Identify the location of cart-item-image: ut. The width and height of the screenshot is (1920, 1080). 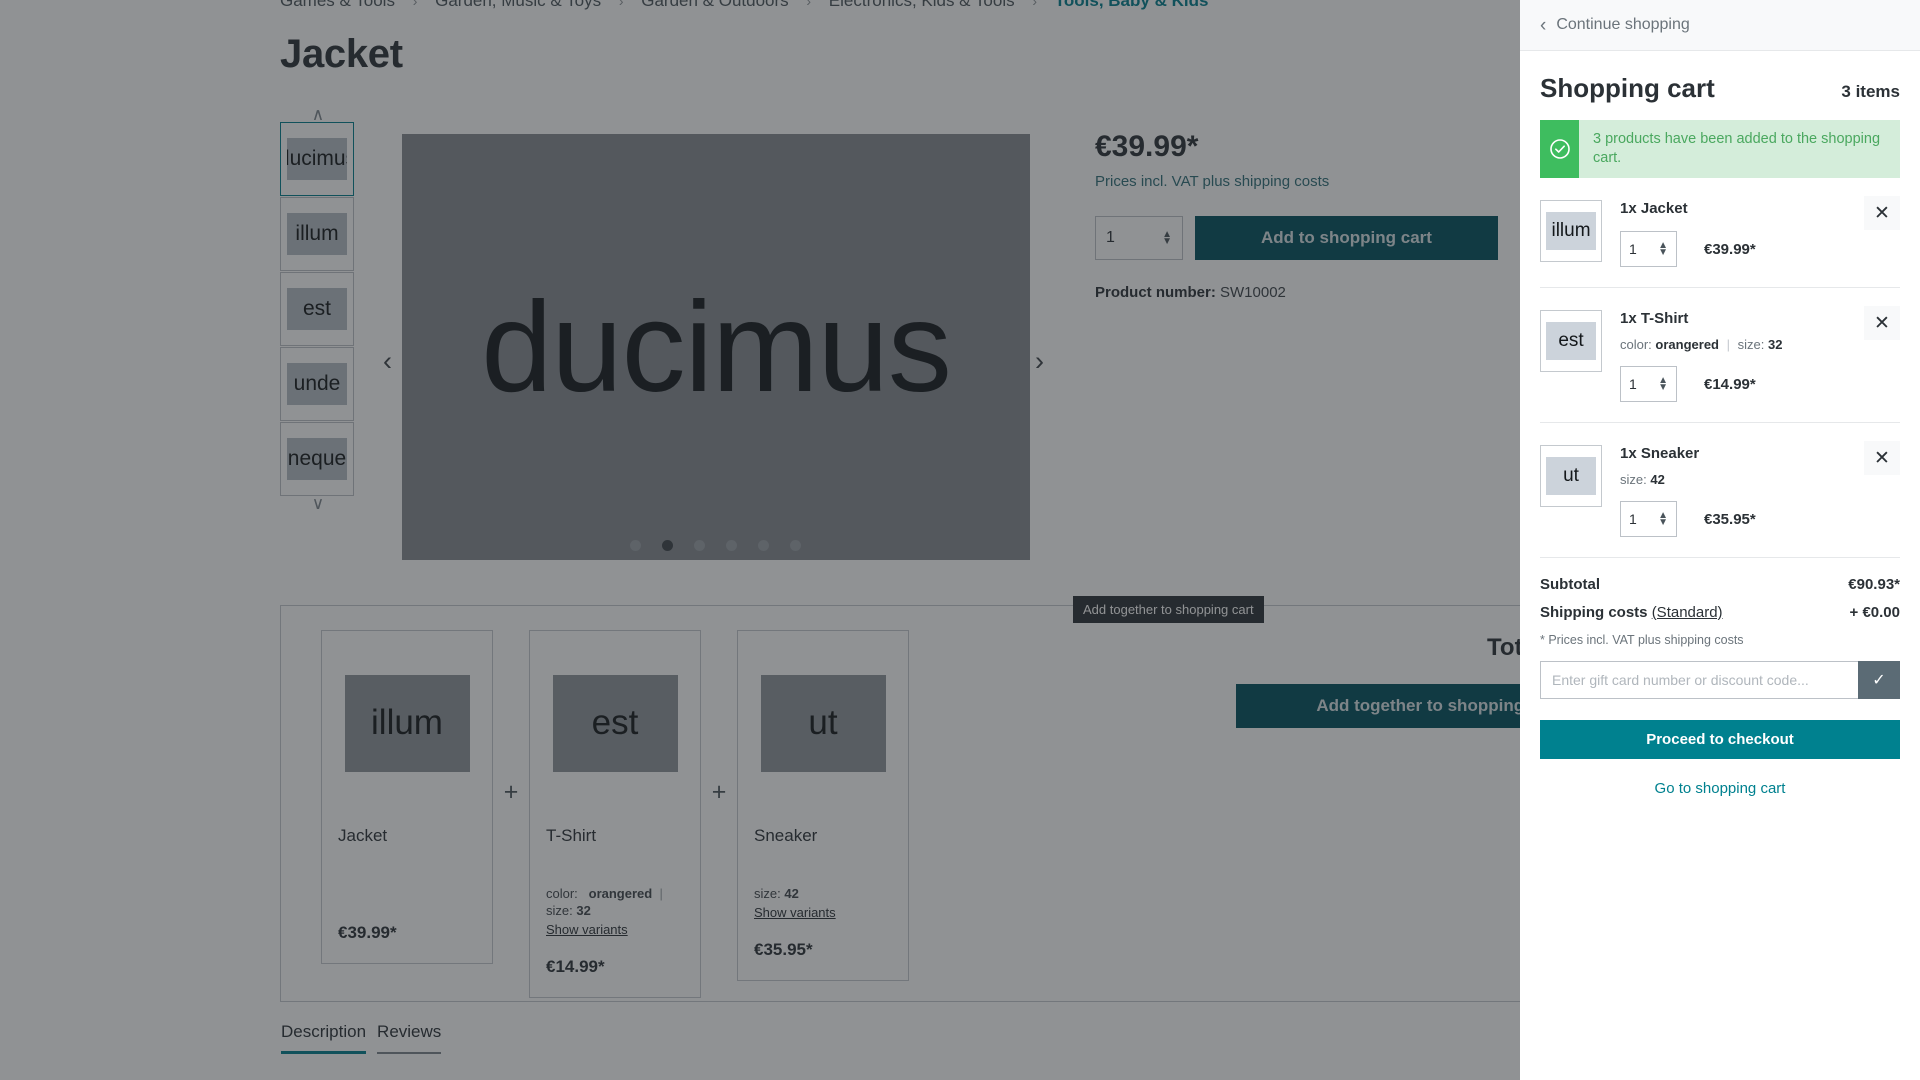
(1571, 476).